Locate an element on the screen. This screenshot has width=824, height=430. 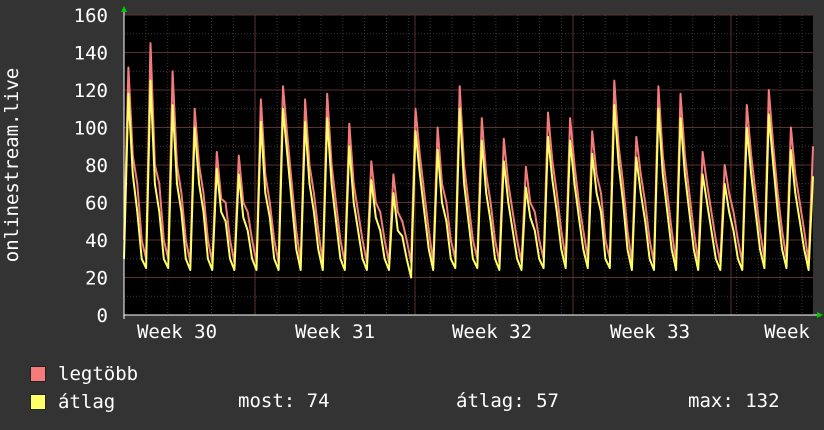
legend-item-avg: átlag is located at coordinates (72, 402).